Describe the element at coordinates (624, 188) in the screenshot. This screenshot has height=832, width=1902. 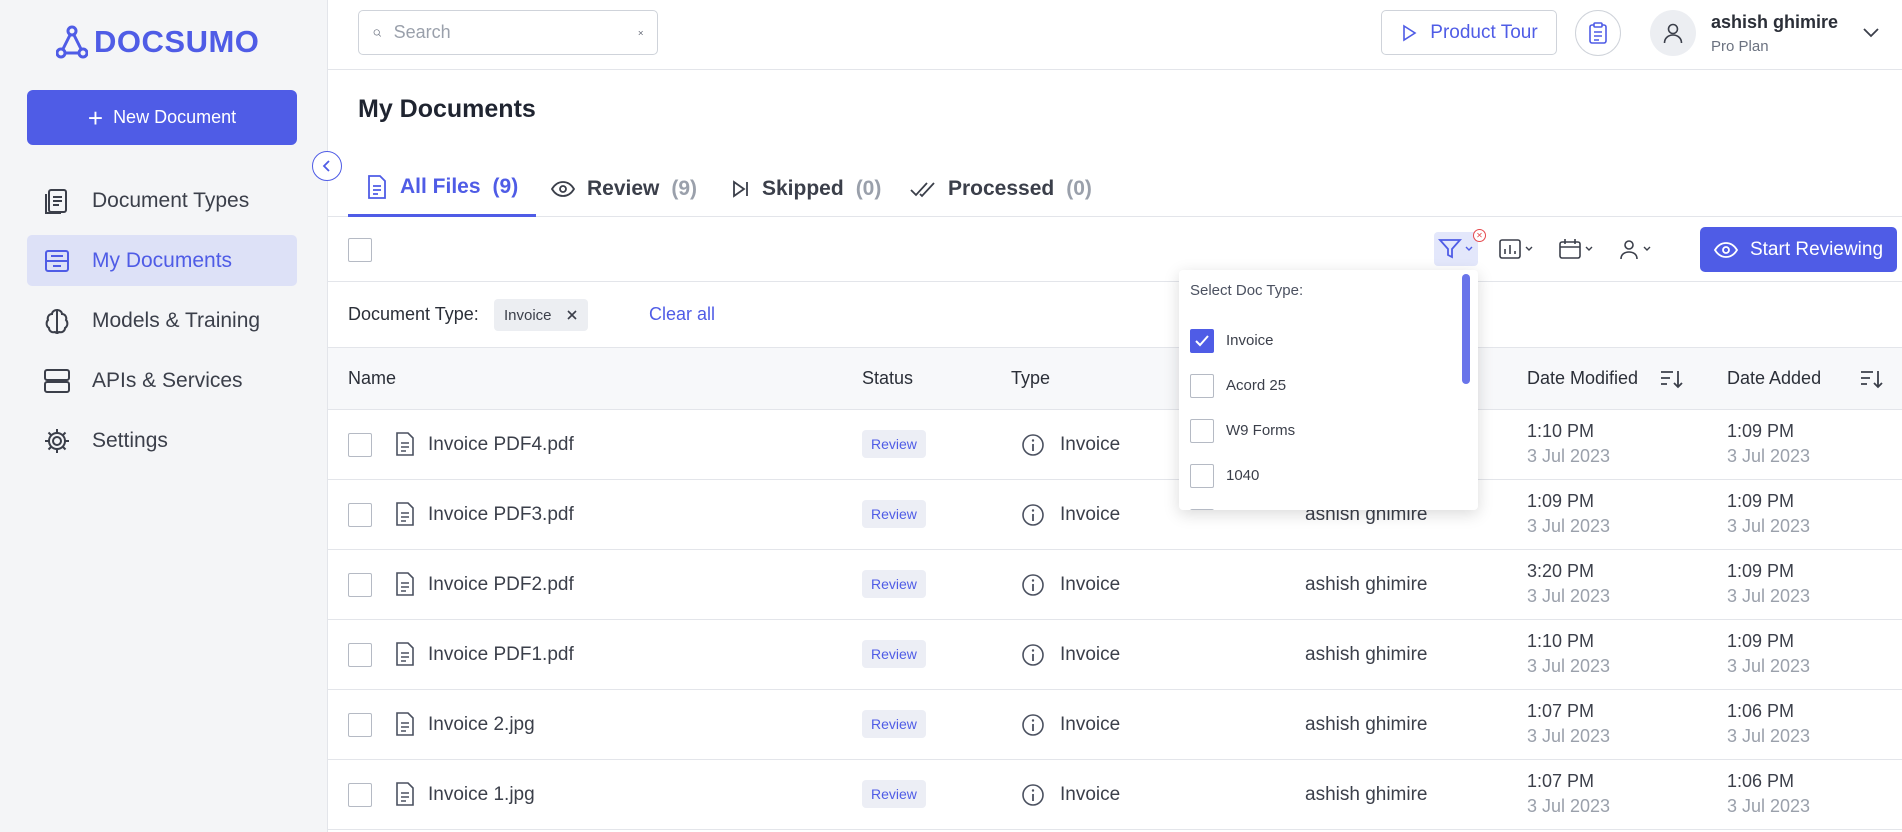
I see `tab-review: Review (9)` at that location.